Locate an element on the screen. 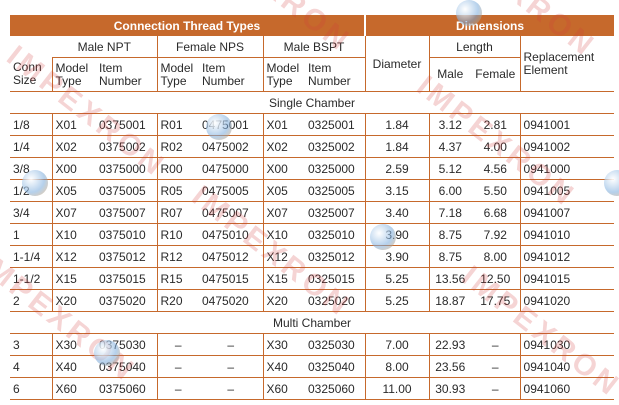 The image size is (619, 405). table-cell: 0475012 is located at coordinates (231, 256).